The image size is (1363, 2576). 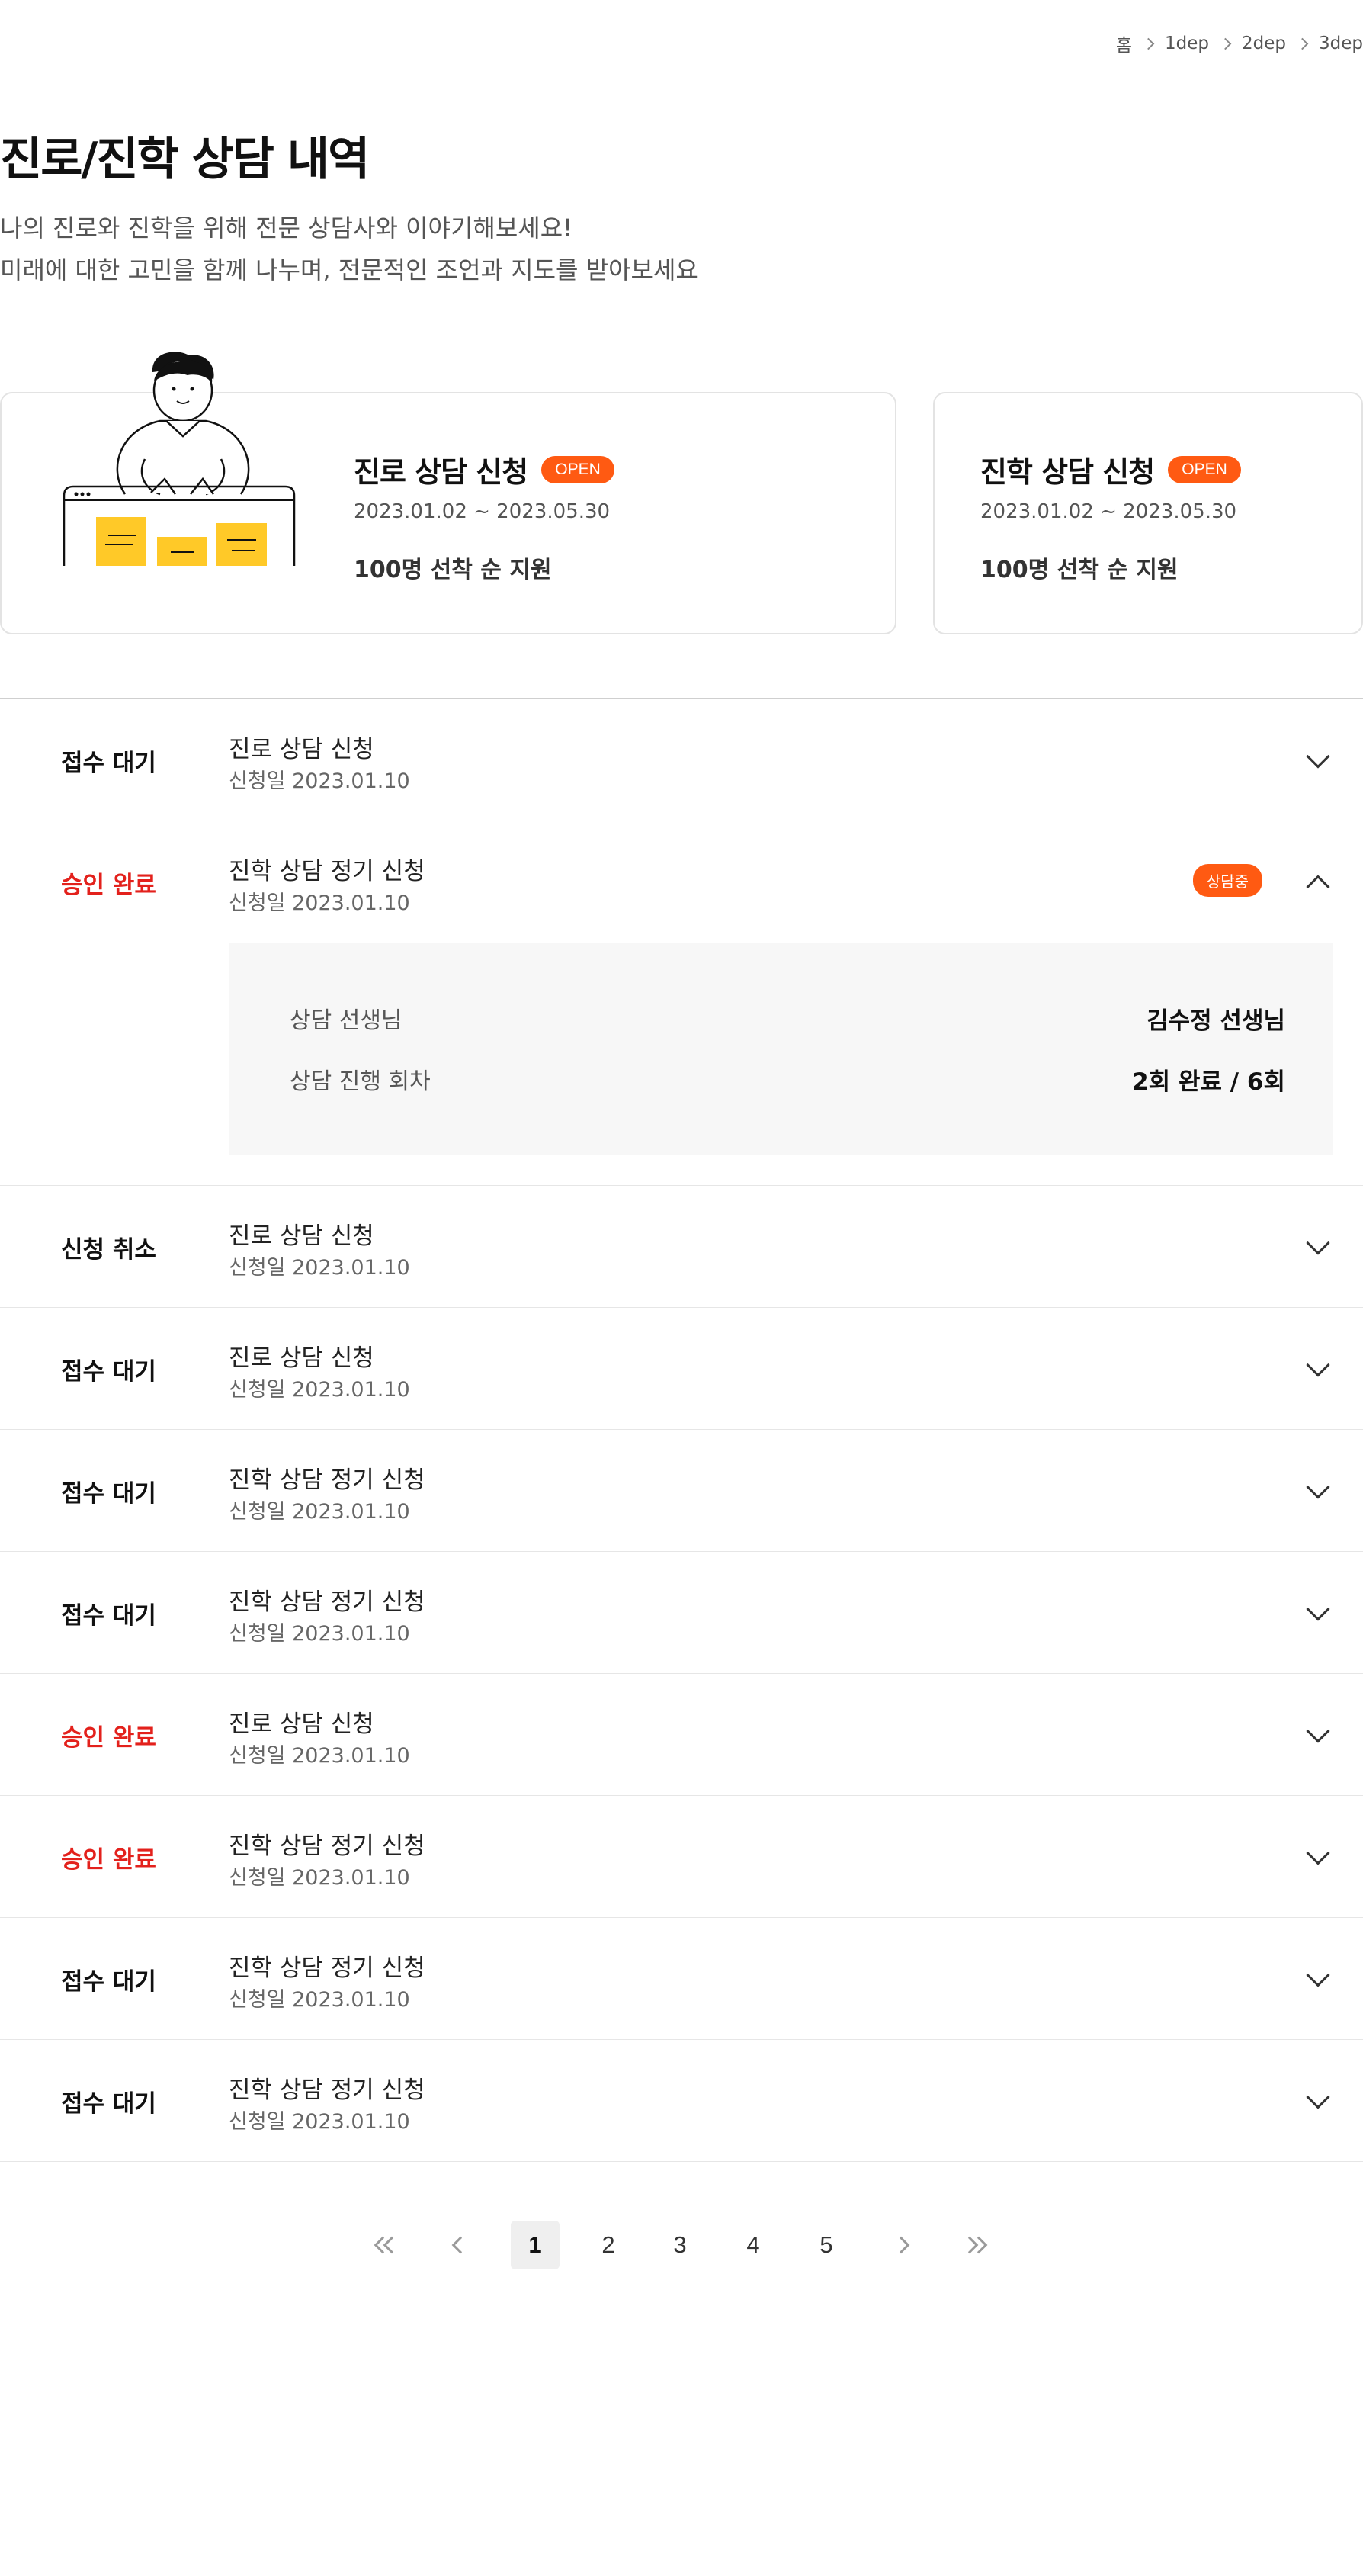 I want to click on page-5-button: 5, so click(x=826, y=2245).